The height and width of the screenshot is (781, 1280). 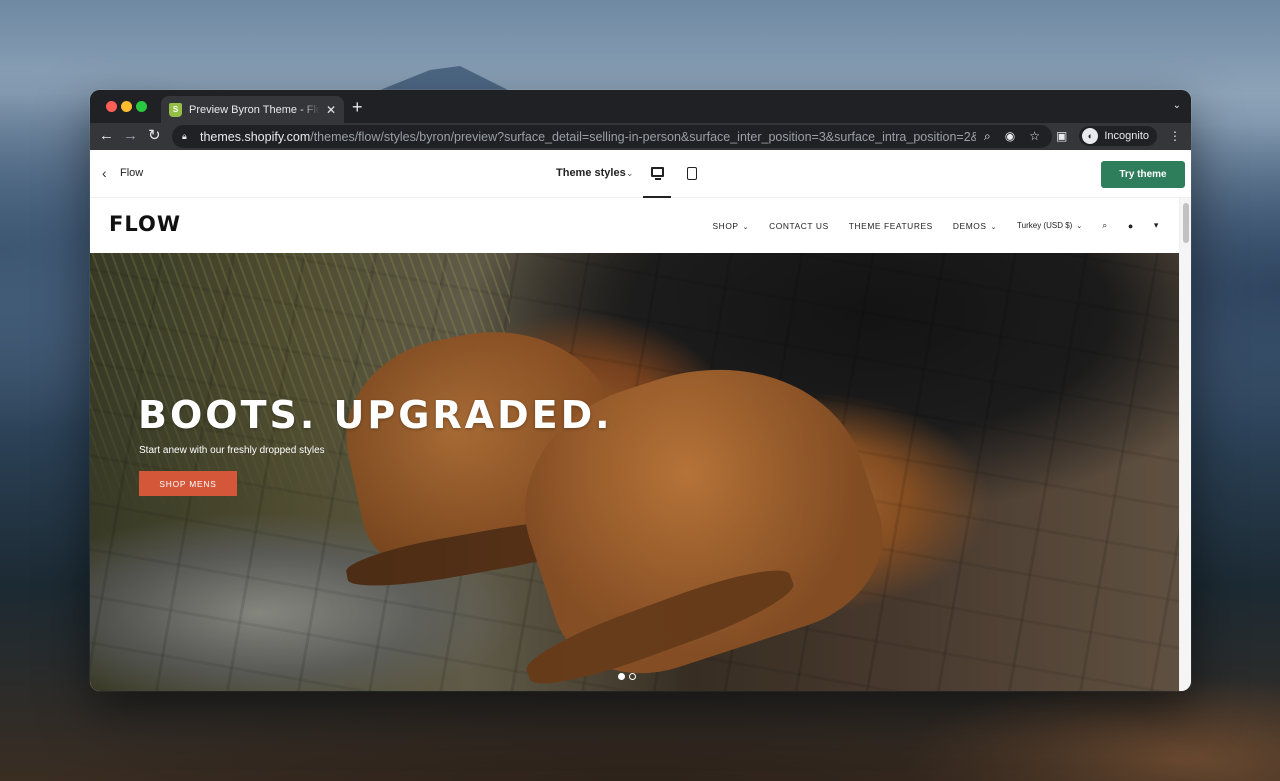 What do you see at coordinates (1045, 225) in the screenshot?
I see `currency-label: Turkey (USD $)` at bounding box center [1045, 225].